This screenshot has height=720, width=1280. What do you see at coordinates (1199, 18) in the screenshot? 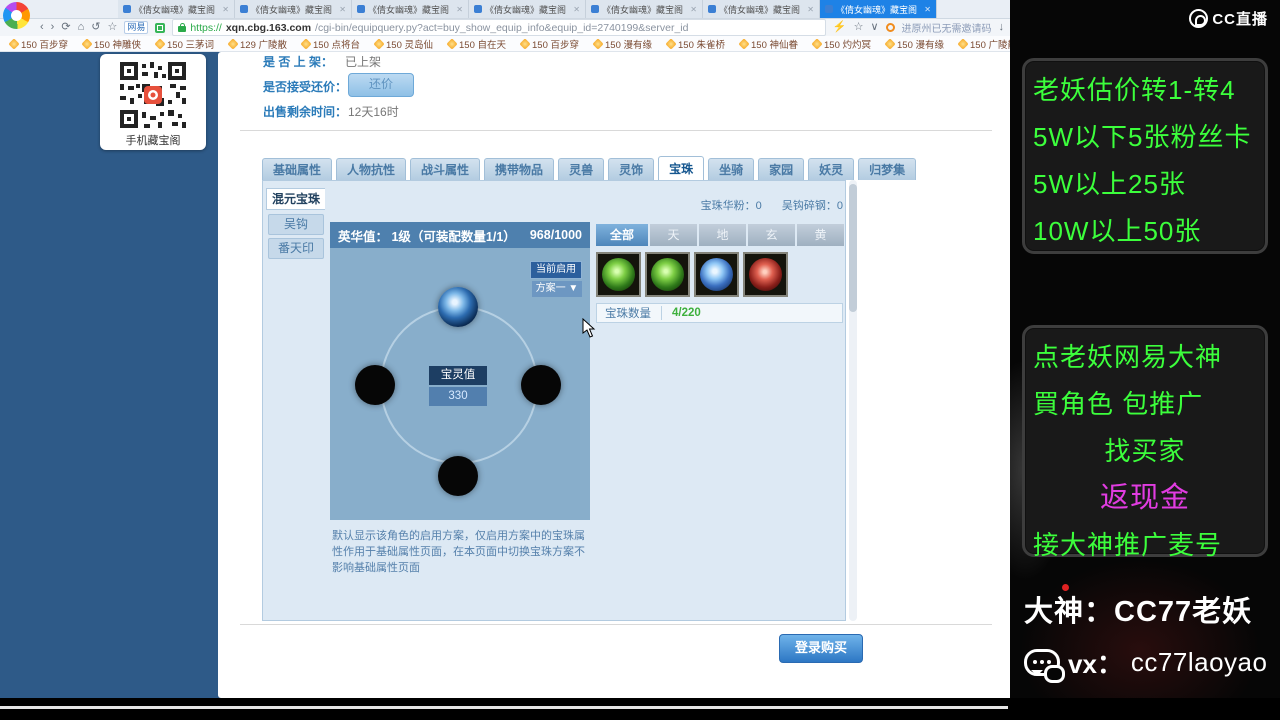
I see `cc-logo-icon` at bounding box center [1199, 18].